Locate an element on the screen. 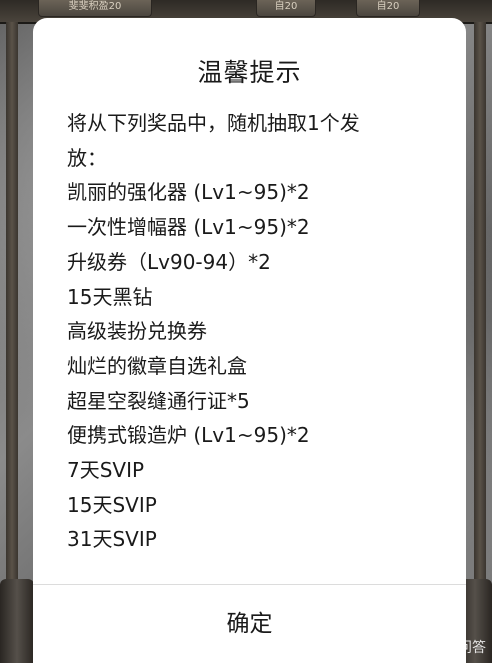 The width and height of the screenshot is (492, 663). watermark: 悟空问答 is located at coordinates (446, 647).